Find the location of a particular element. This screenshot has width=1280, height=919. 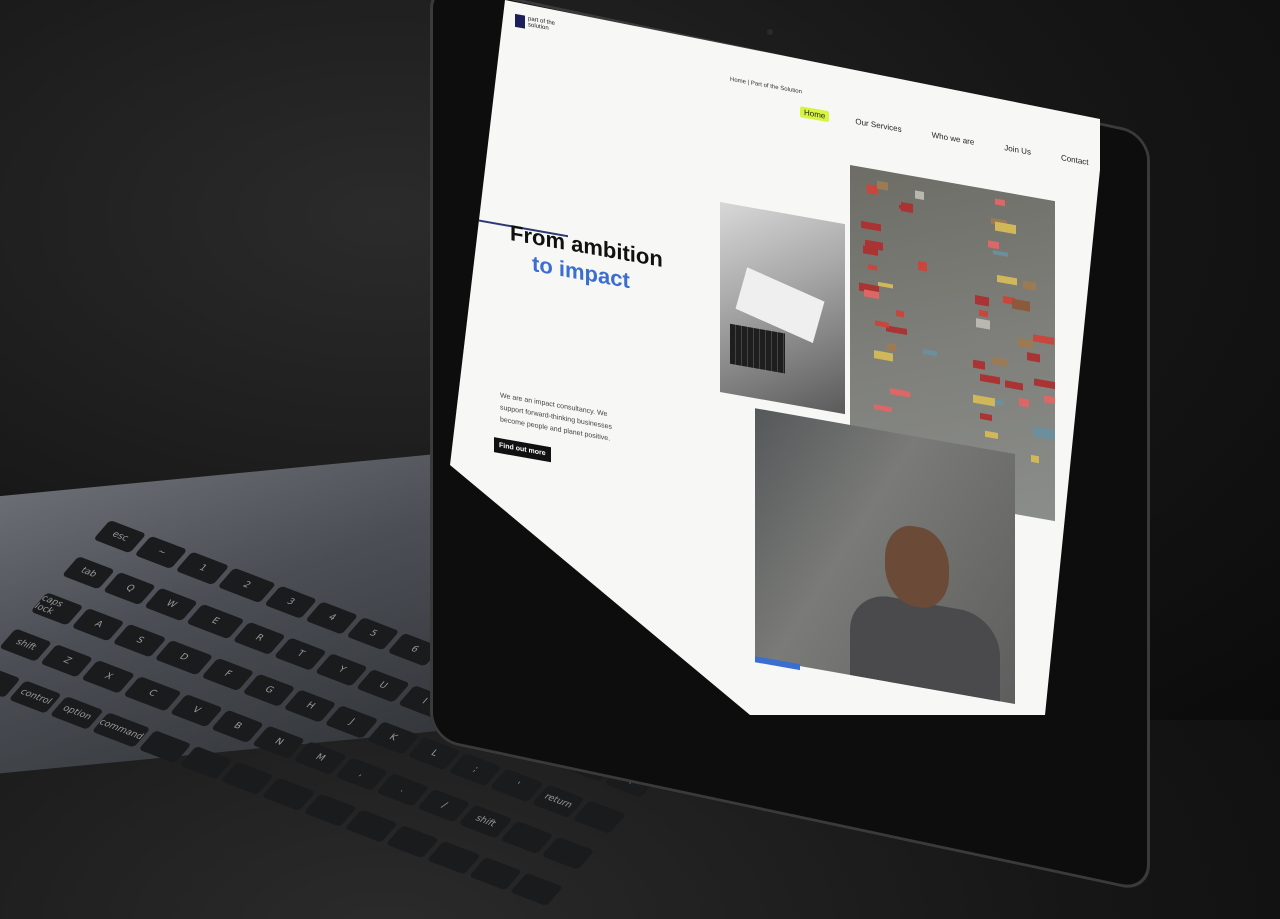

keyboard-key: R is located at coordinates (259, 638).